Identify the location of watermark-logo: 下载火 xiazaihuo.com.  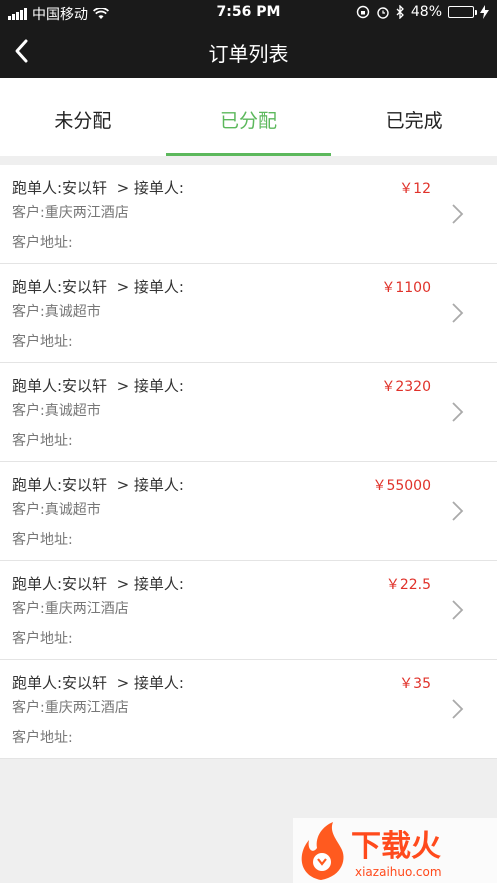
(395, 850).